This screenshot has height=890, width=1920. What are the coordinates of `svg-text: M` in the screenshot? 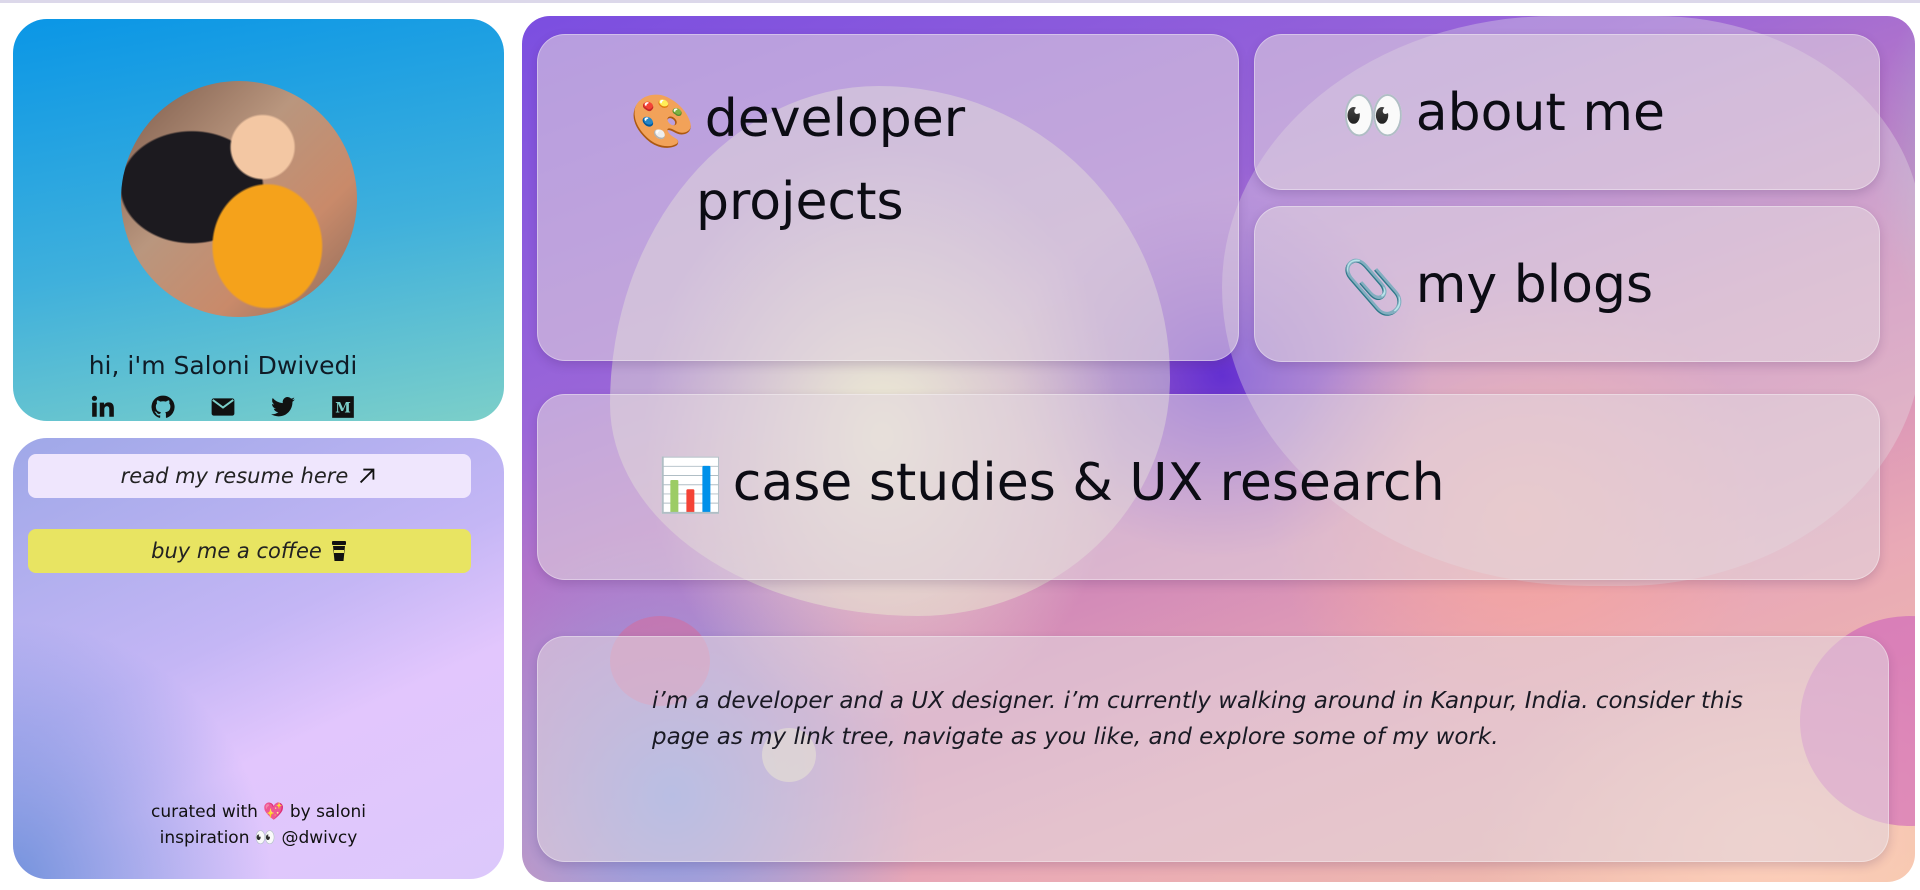 It's located at (343, 408).